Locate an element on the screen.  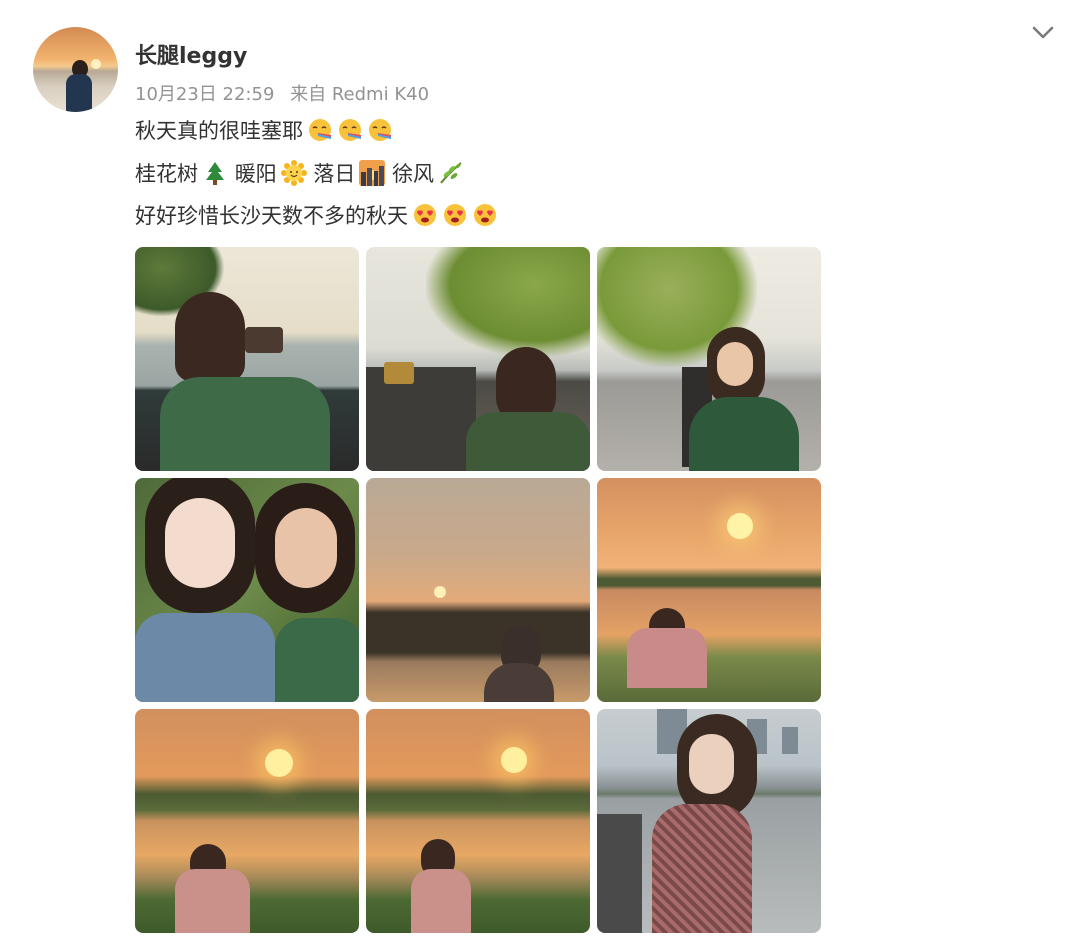
post-timestamp: 10月23日 22:59 is located at coordinates (204, 94).